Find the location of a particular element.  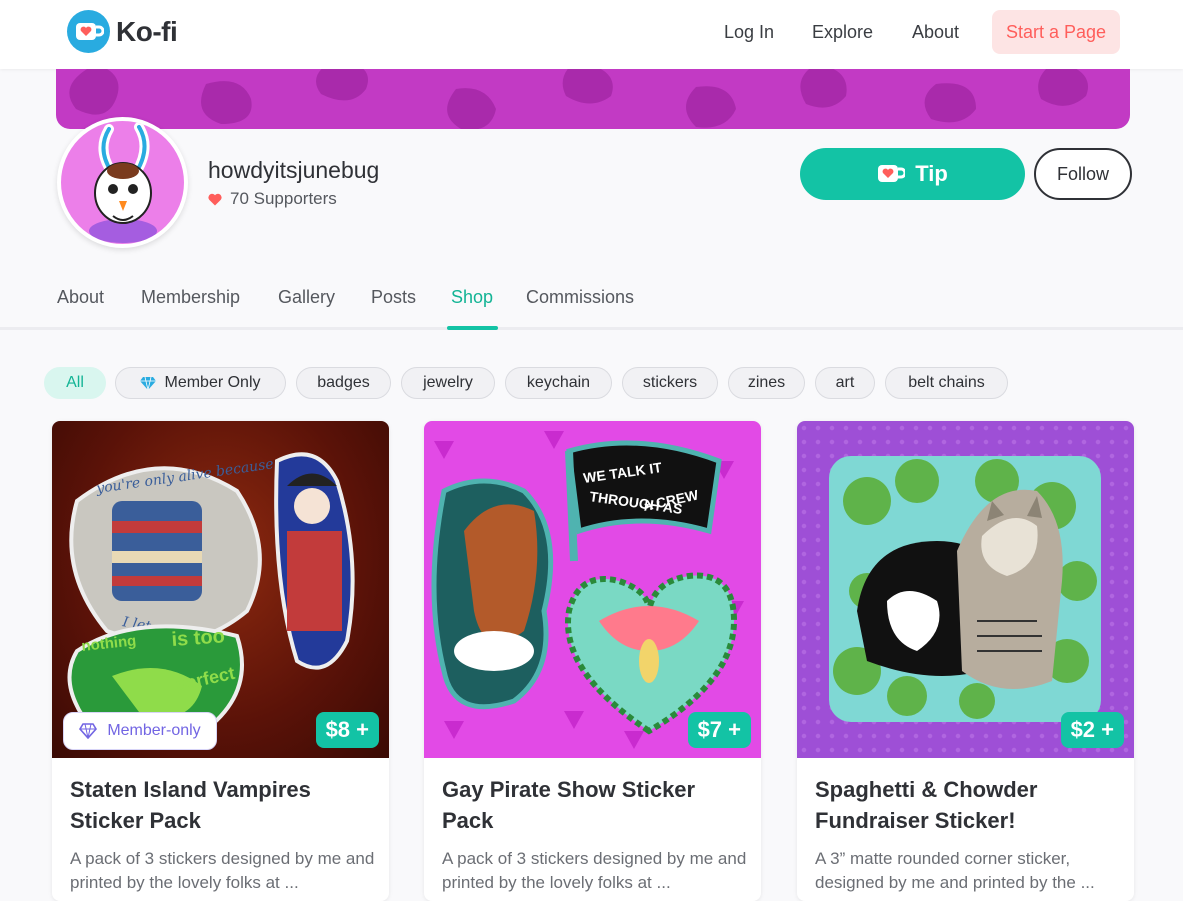

tab-about: About is located at coordinates (80, 297).